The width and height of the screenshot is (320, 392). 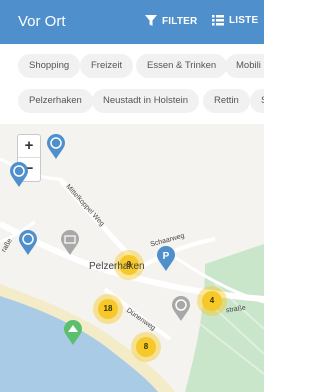 I want to click on filter-button: FILTER, so click(x=171, y=21).